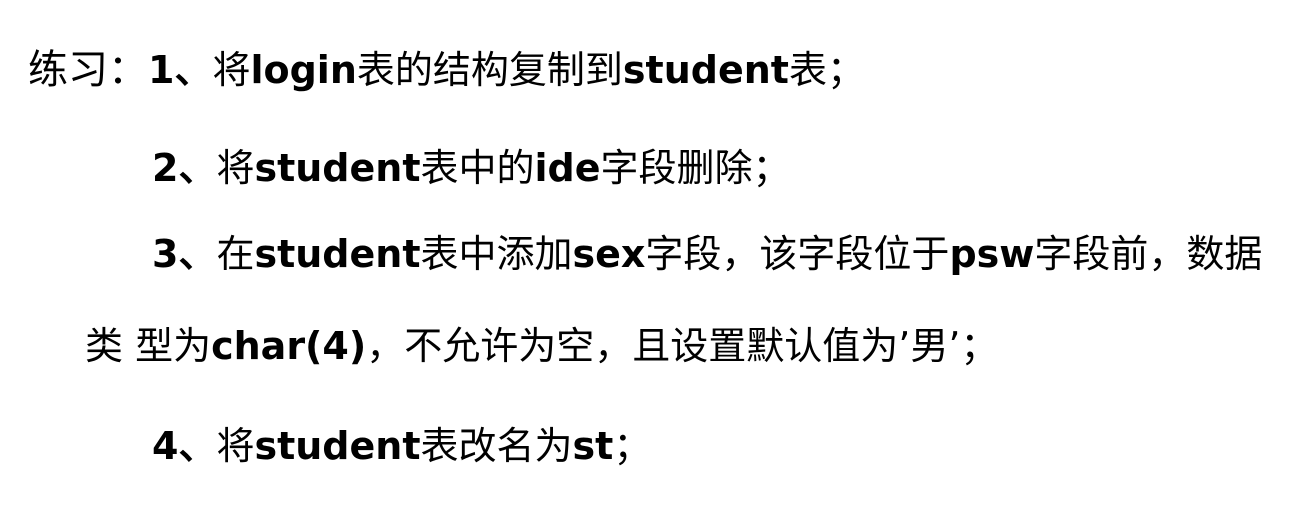 The height and width of the screenshot is (519, 1296). I want to click on item-number: 1、, so click(180, 70).